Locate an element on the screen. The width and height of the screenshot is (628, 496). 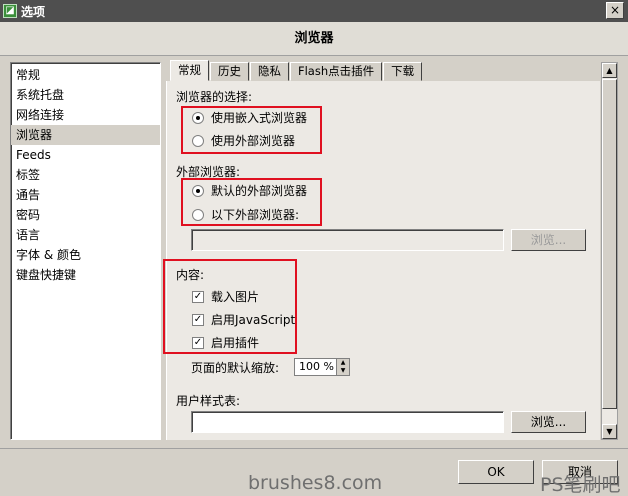
ok-button: OK is located at coordinates (496, 472).